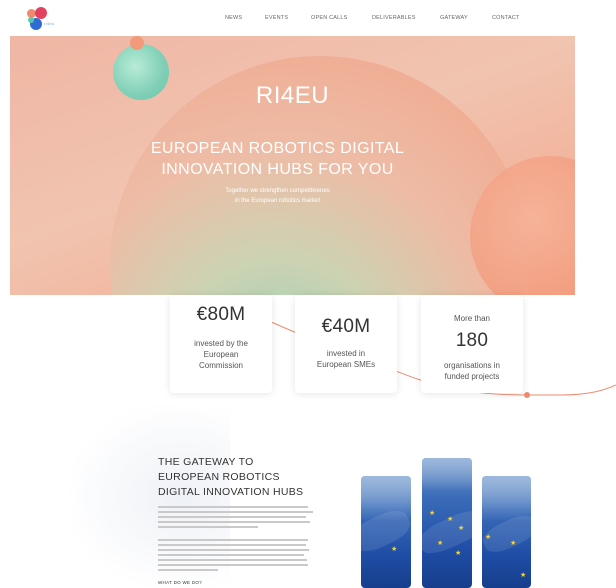 Image resolution: width=616 pixels, height=588 pixels. I want to click on stat-text: invested in European SMEs, so click(346, 359).